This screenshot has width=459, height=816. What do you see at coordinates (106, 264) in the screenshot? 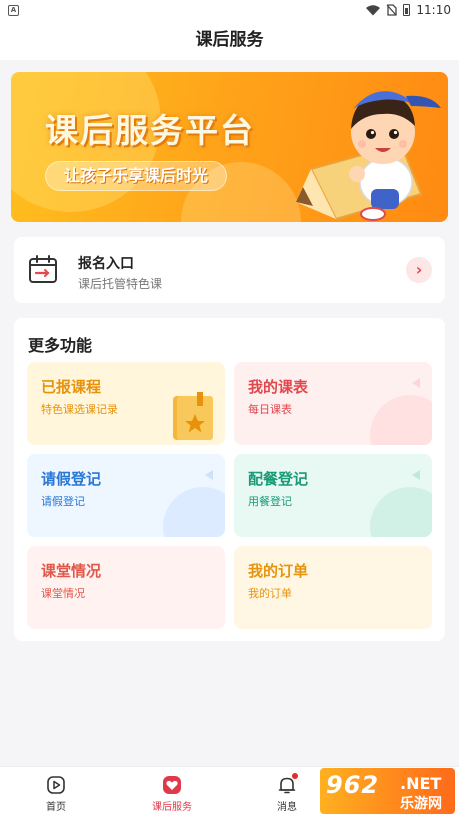
I see `register-title: 报名入口` at bounding box center [106, 264].